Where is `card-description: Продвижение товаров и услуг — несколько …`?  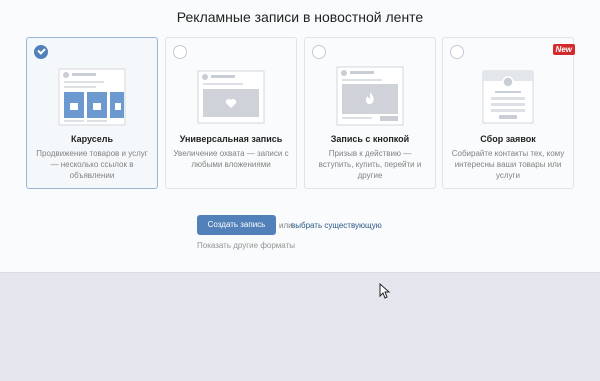
card-description: Продвижение товаров и услуг — несколько … is located at coordinates (92, 164).